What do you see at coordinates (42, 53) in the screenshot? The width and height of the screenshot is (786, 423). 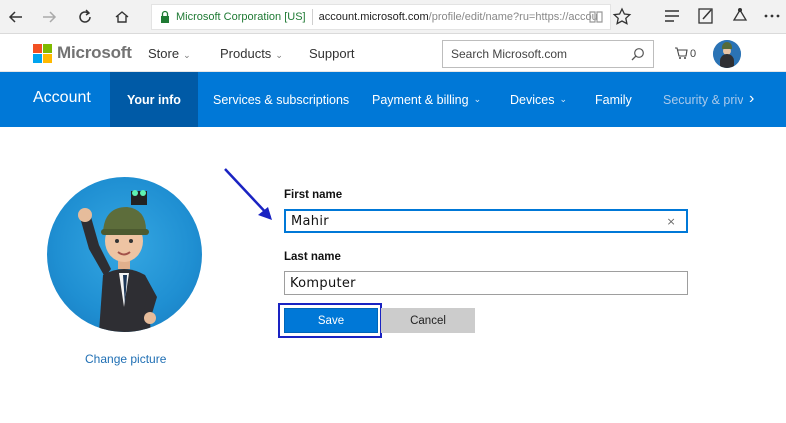 I see `microsoft-logo-icon` at bounding box center [42, 53].